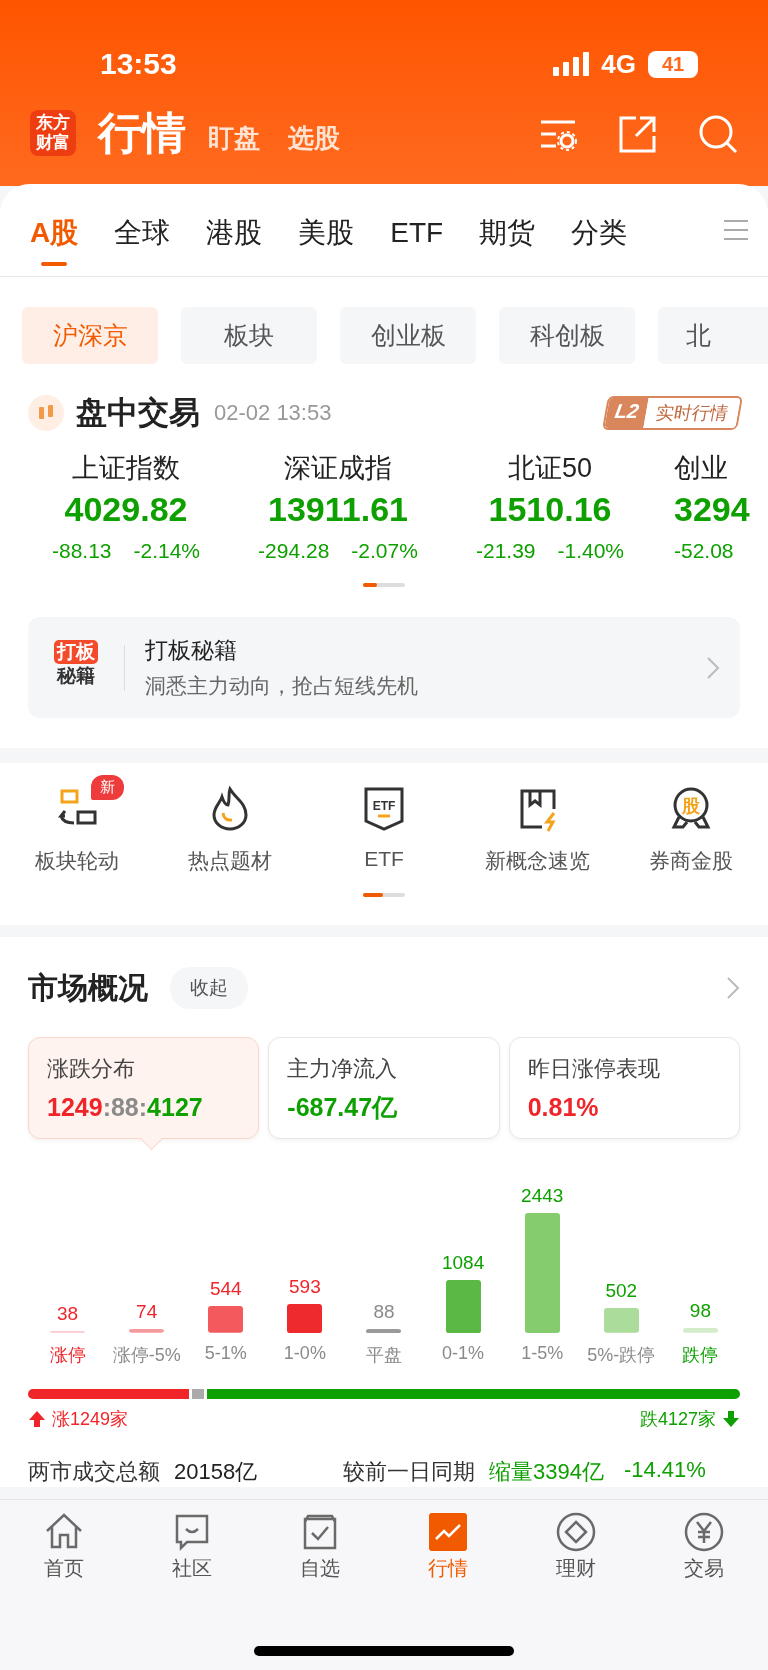  I want to click on index-value: 3294, so click(712, 509).